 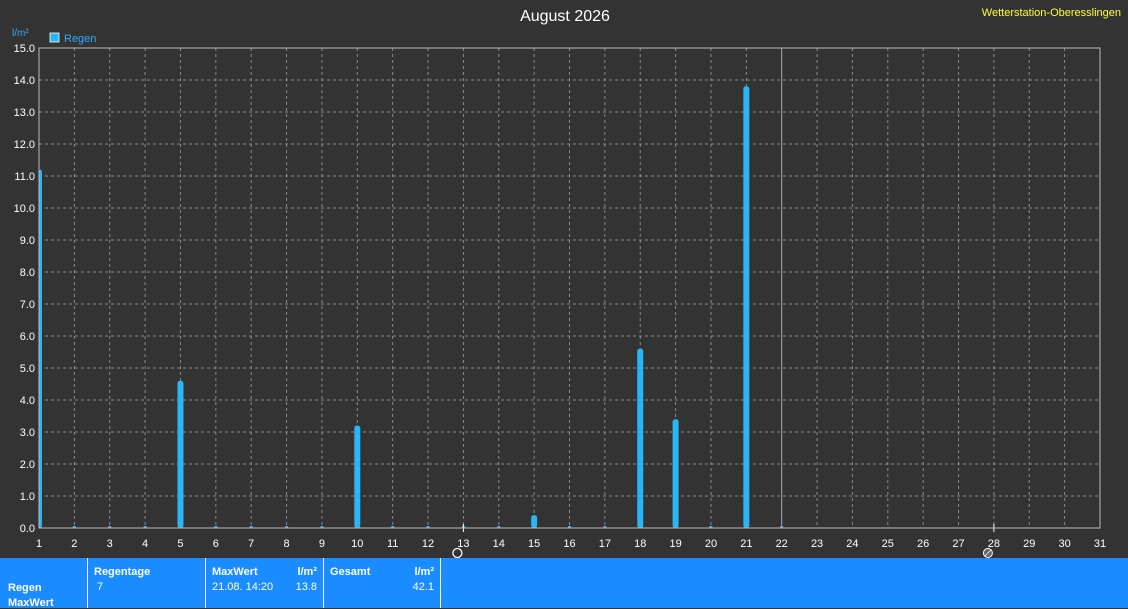 I want to click on x-tick-label: 24, so click(x=852, y=544).